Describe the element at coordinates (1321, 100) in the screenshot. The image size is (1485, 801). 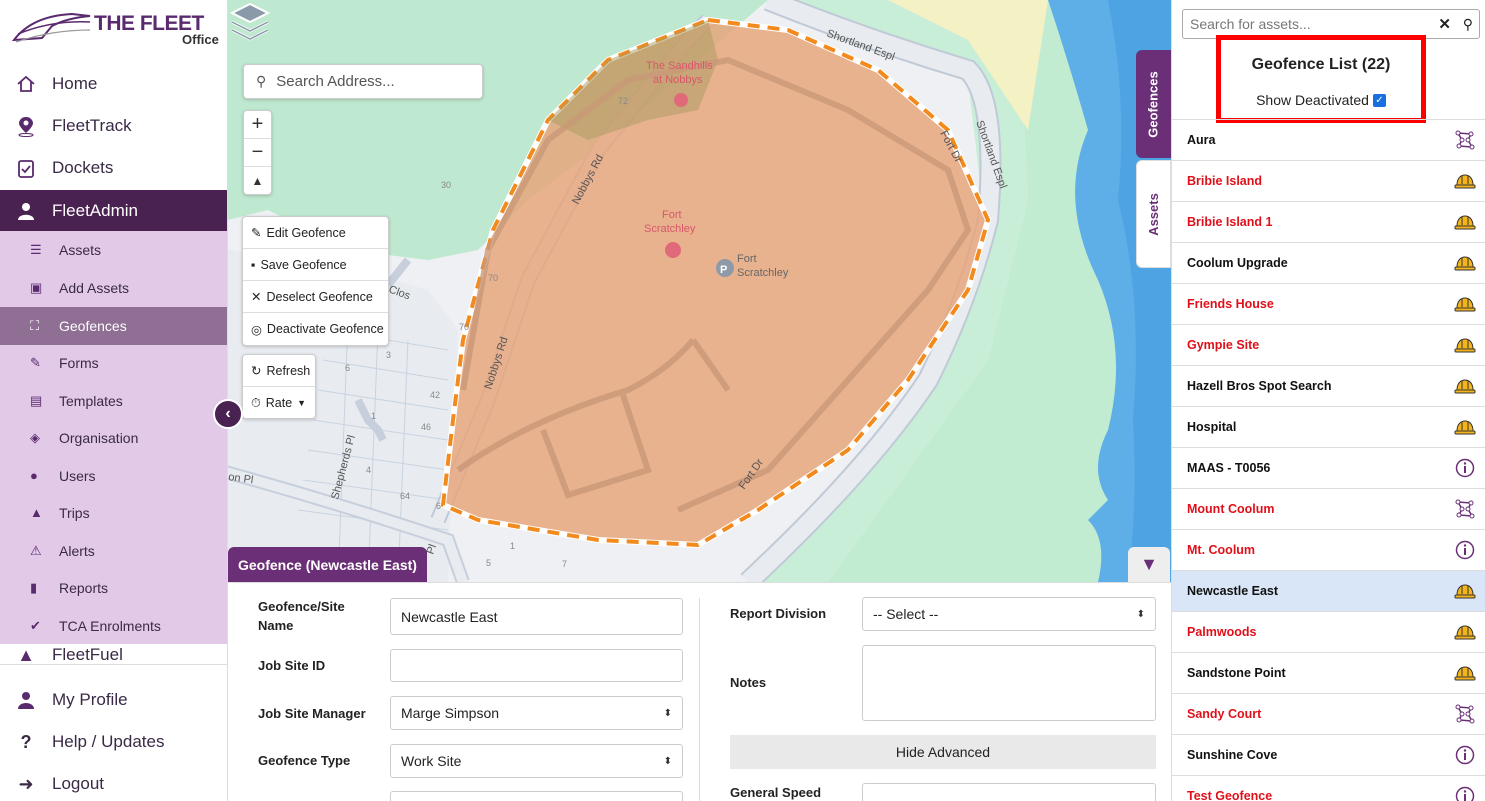
I see `show-deactivated-toggle: Show Deactivated ✓` at that location.